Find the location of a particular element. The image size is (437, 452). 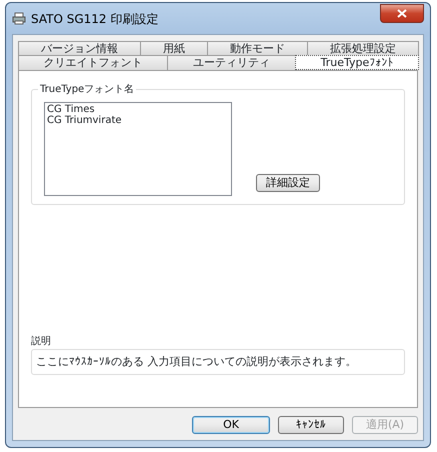

dialog-button: OK is located at coordinates (231, 425).